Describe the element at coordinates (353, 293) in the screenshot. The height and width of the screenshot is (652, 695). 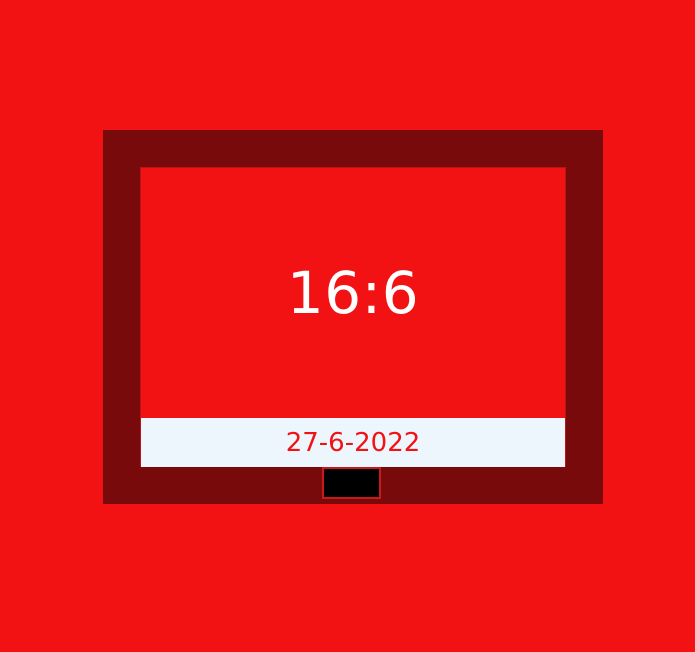
I see `clock-time: 16:6` at that location.